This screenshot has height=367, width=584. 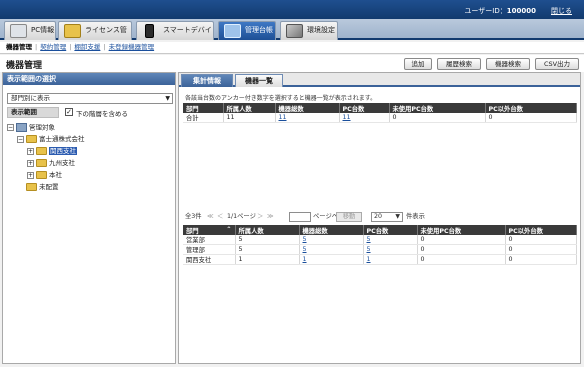 What do you see at coordinates (247, 30) in the screenshot?
I see `tab-ledger: 管理台帳` at bounding box center [247, 30].